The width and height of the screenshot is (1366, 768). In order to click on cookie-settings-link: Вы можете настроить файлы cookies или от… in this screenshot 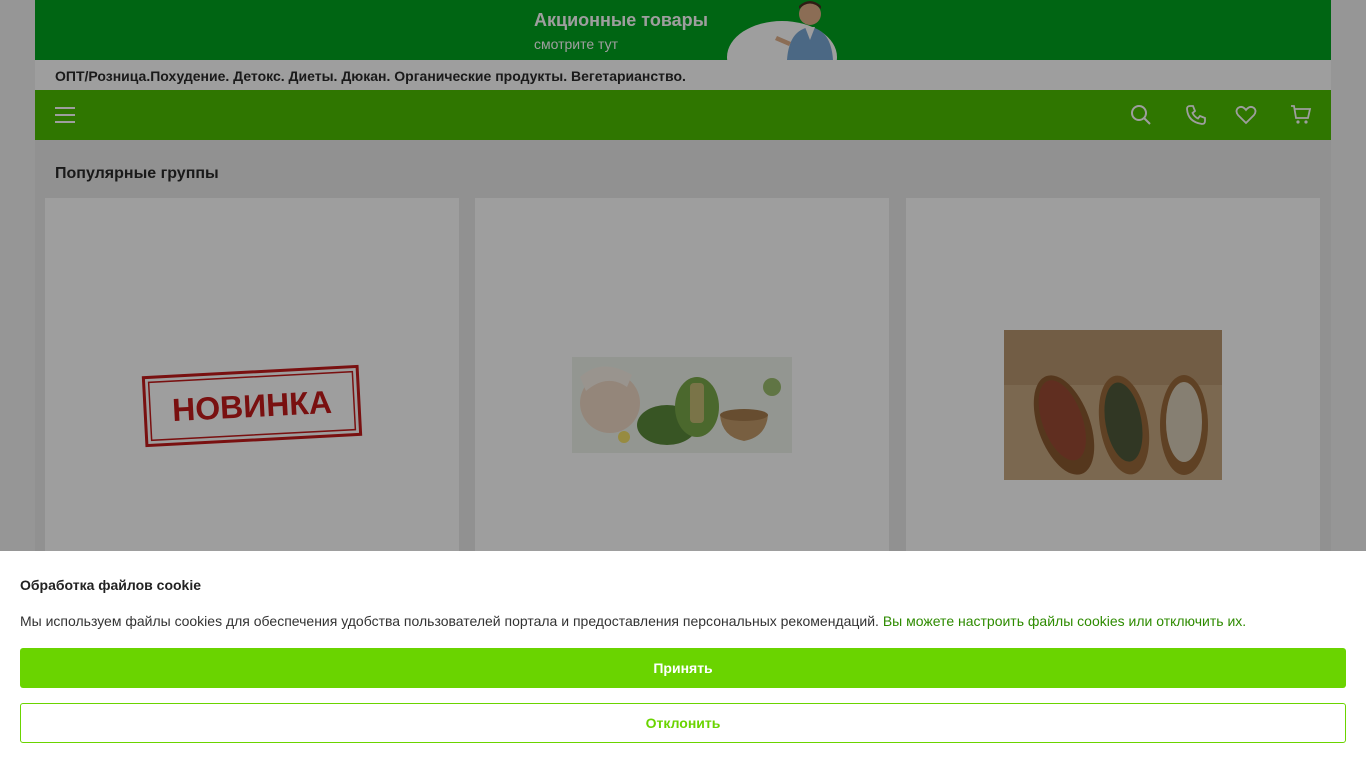, I will do `click(1064, 621)`.